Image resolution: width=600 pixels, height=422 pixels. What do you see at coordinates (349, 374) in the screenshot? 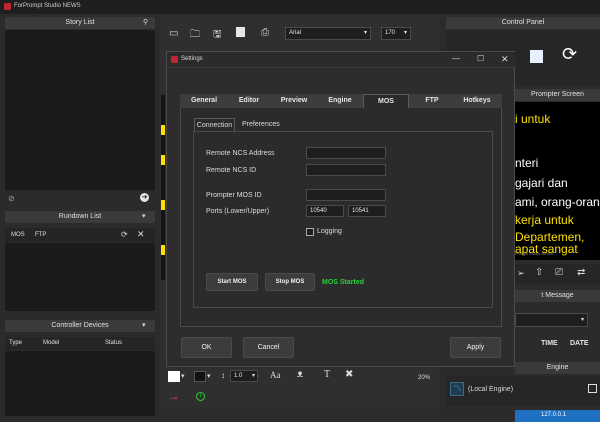
I see `tools-icon: ✖` at bounding box center [349, 374].